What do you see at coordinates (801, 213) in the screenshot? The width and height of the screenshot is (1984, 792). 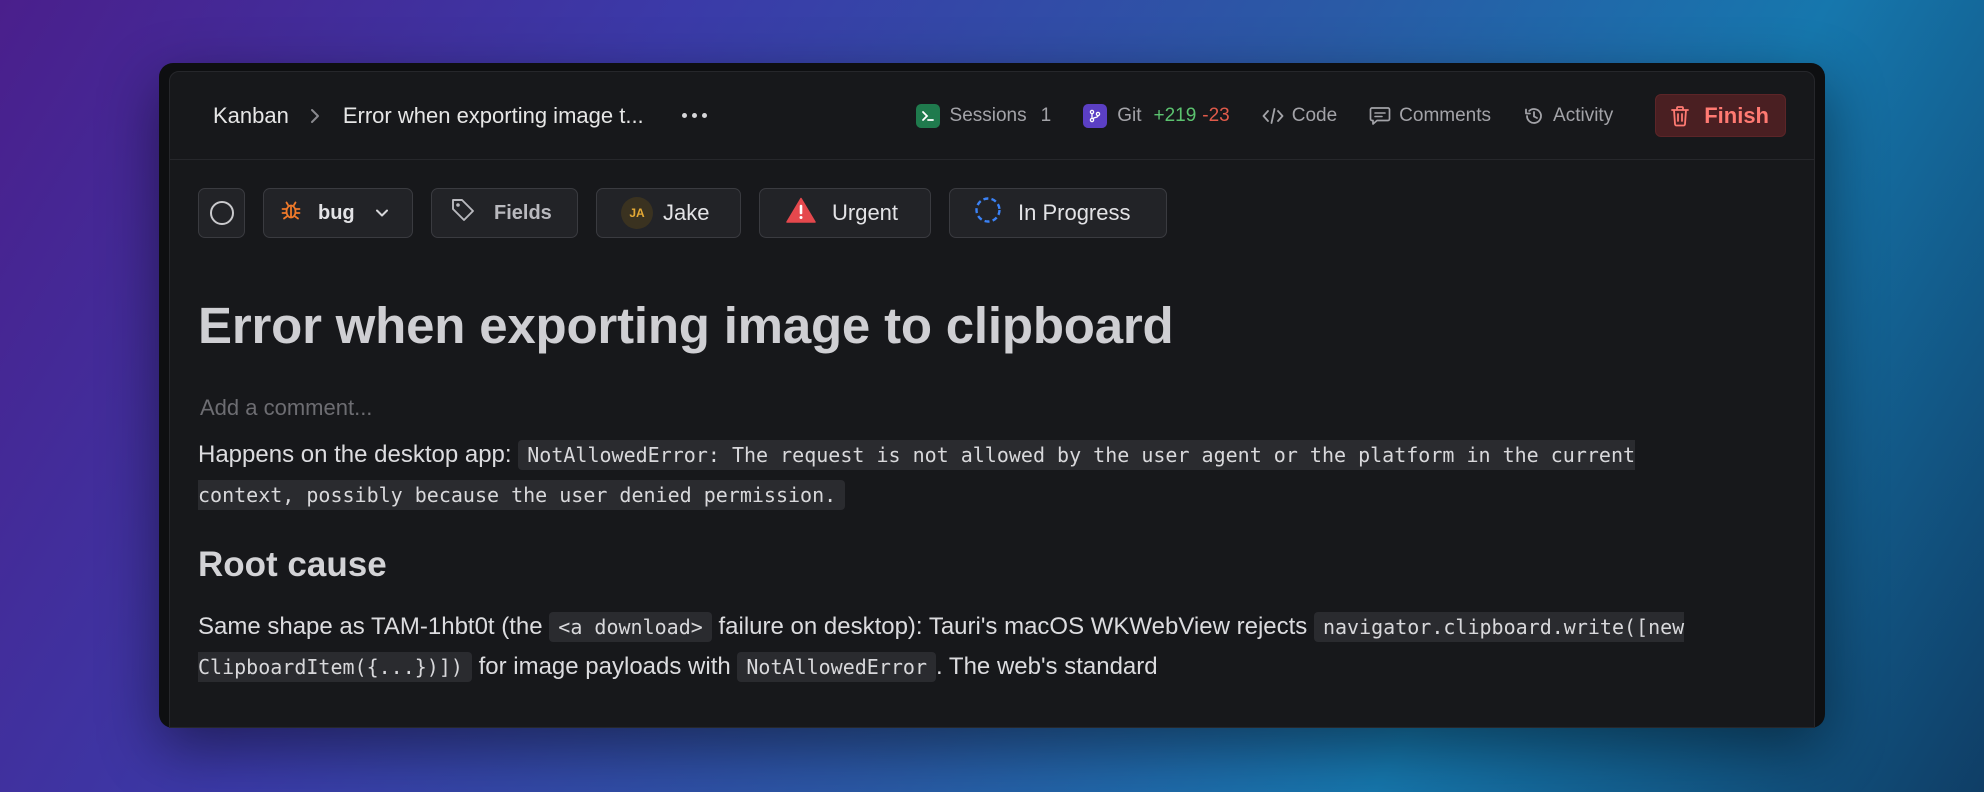 I see `warning-icon` at bounding box center [801, 213].